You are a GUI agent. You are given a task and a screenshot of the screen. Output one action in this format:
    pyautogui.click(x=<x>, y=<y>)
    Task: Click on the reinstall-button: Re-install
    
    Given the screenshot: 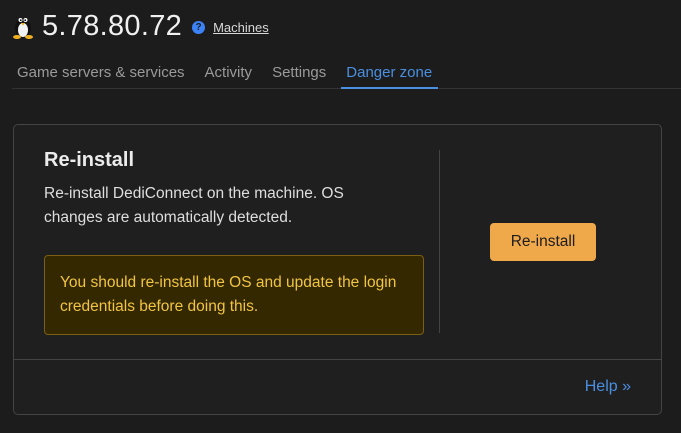 What is the action you would take?
    pyautogui.click(x=543, y=242)
    